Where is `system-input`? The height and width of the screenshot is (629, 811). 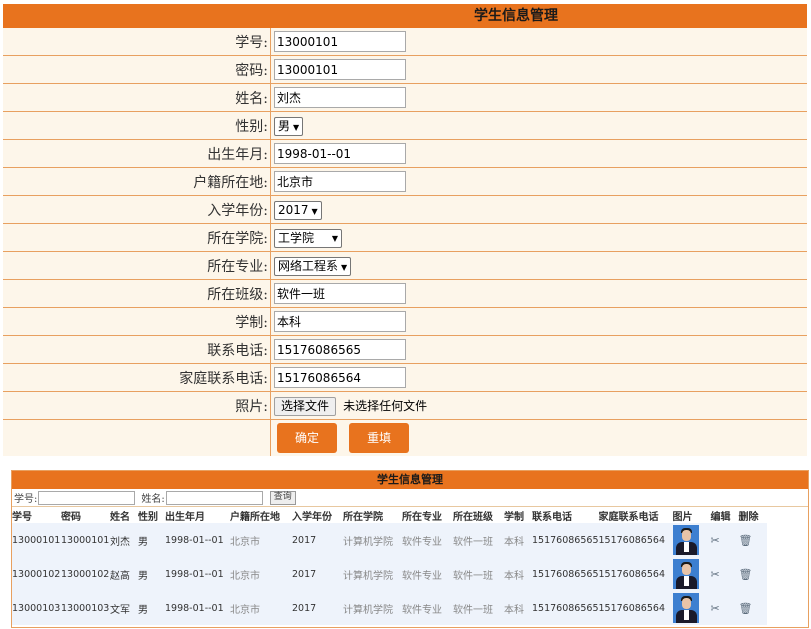
system-input is located at coordinates (340, 321).